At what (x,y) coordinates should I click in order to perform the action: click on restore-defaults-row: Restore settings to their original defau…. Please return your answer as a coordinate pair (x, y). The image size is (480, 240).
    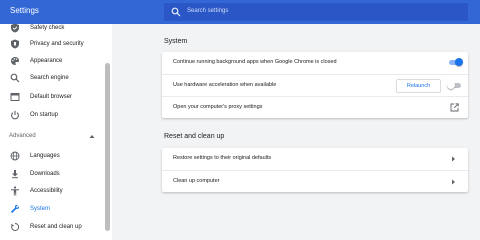
    Looking at the image, I should click on (315, 159).